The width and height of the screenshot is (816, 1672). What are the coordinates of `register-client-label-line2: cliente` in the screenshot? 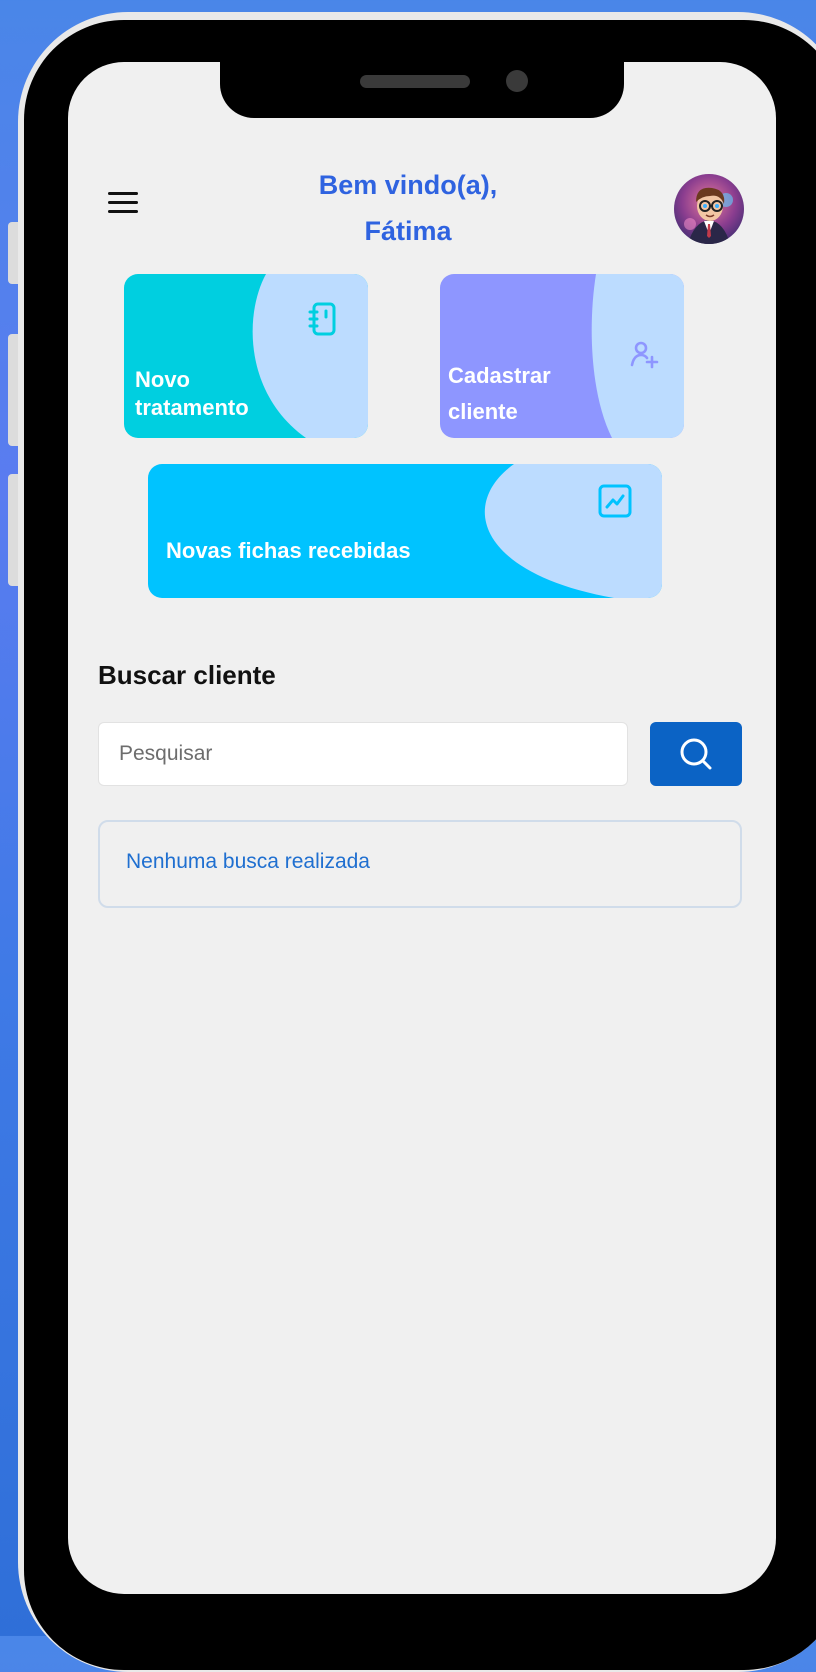 It's located at (483, 411).